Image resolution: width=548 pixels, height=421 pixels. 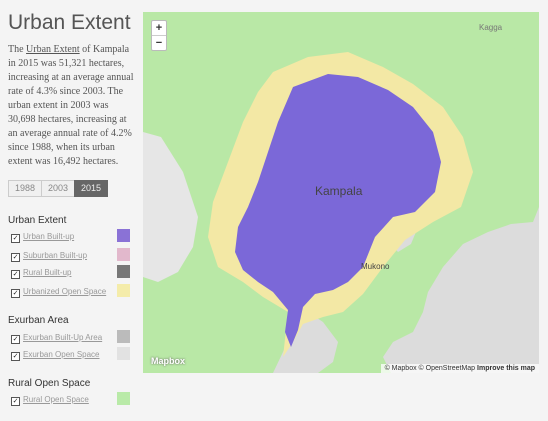 What do you see at coordinates (17, 49) in the screenshot?
I see `description-pre: The` at bounding box center [17, 49].